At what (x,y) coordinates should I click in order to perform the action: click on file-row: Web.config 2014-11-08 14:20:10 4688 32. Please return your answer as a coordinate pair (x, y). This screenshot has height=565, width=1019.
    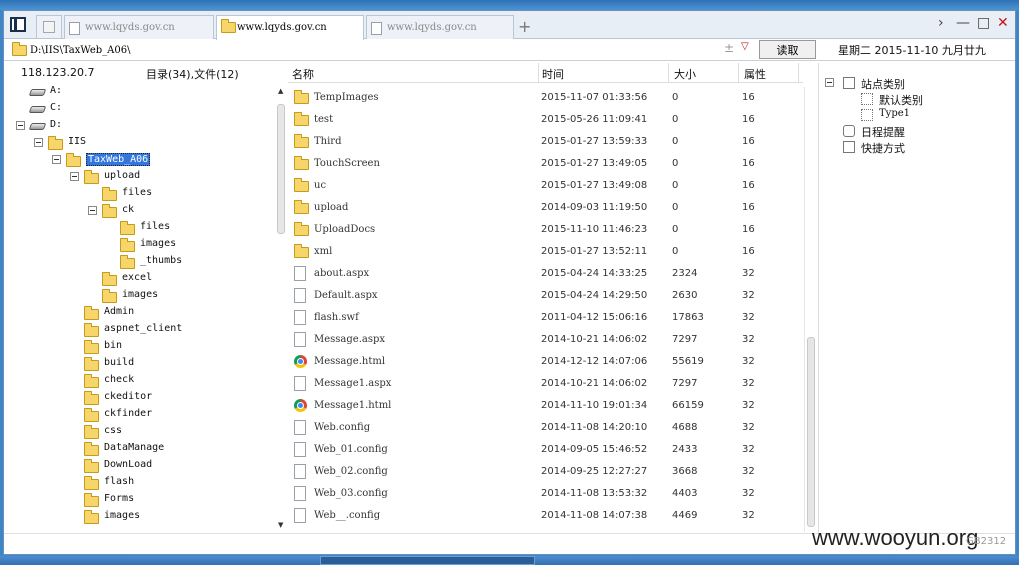
    Looking at the image, I should click on (546, 428).